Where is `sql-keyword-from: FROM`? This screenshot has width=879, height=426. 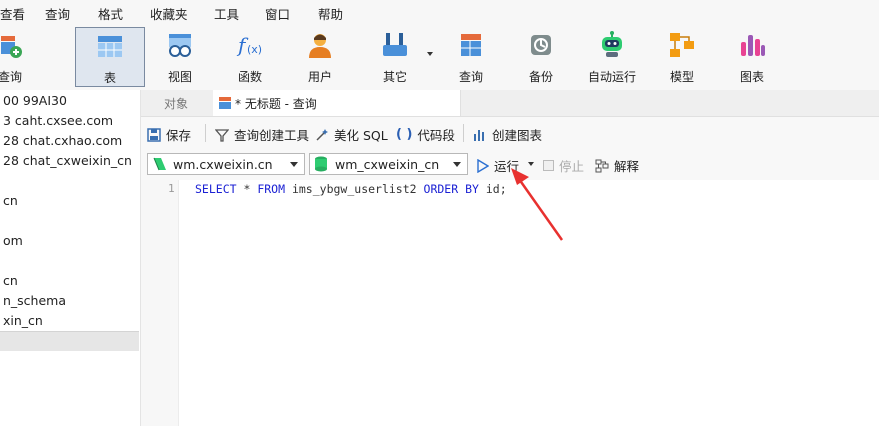
sql-keyword-from: FROM is located at coordinates (271, 189).